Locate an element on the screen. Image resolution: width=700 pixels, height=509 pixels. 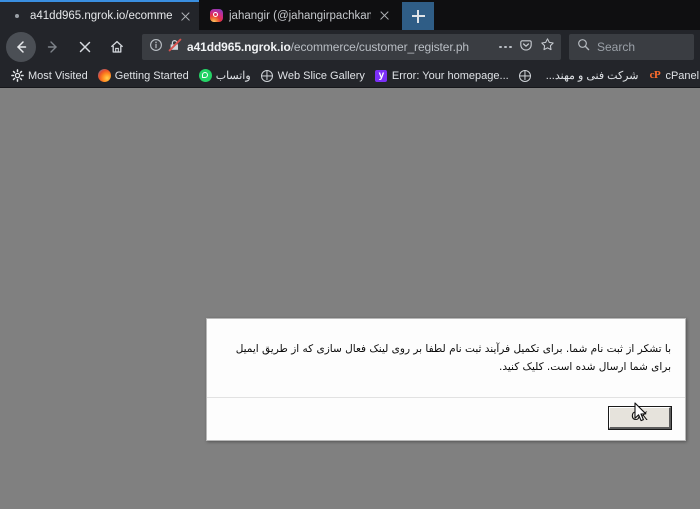
bookmark-label: Web Slice Gallery is located at coordinates (321, 75).